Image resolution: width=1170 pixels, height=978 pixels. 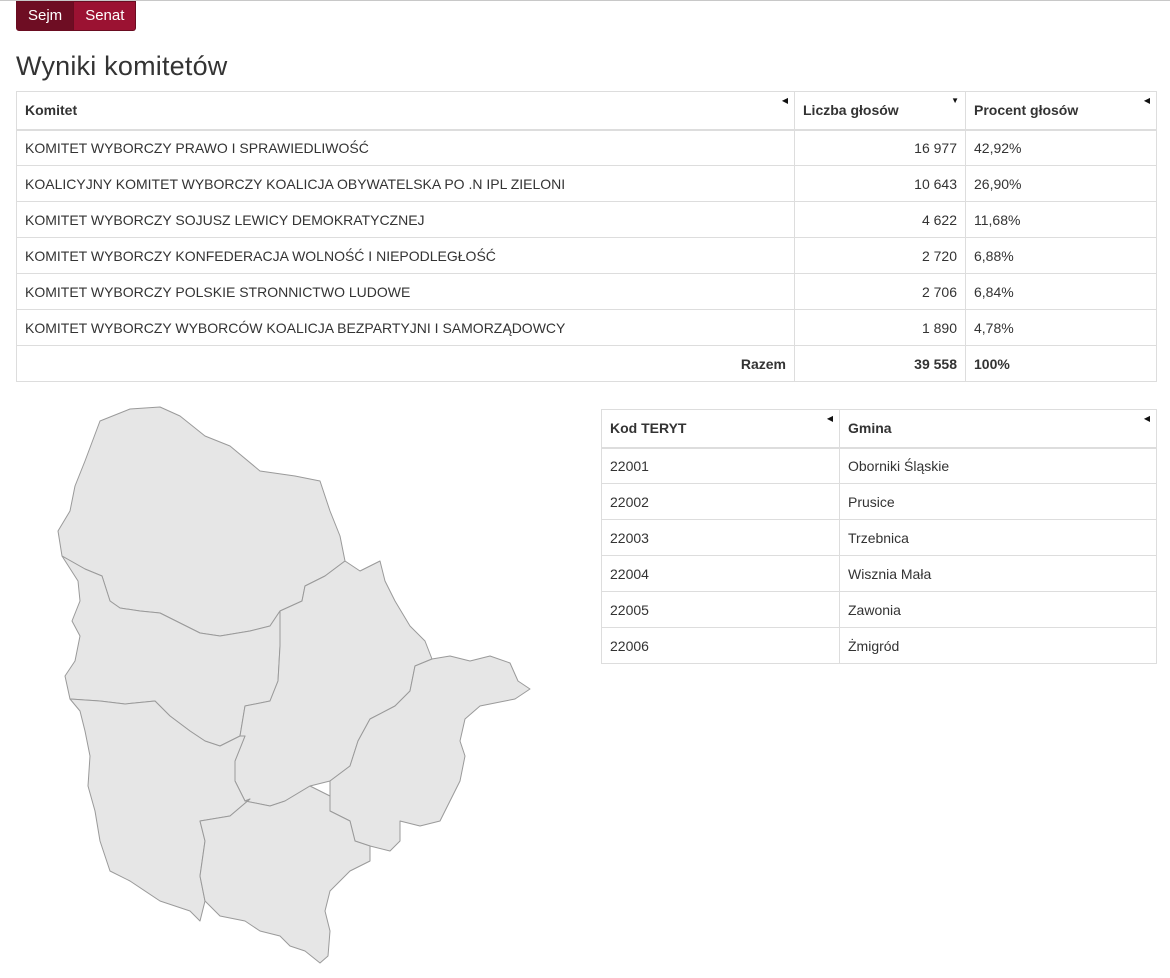 What do you see at coordinates (880, 327) in the screenshot?
I see `vote-count: 1 890` at bounding box center [880, 327].